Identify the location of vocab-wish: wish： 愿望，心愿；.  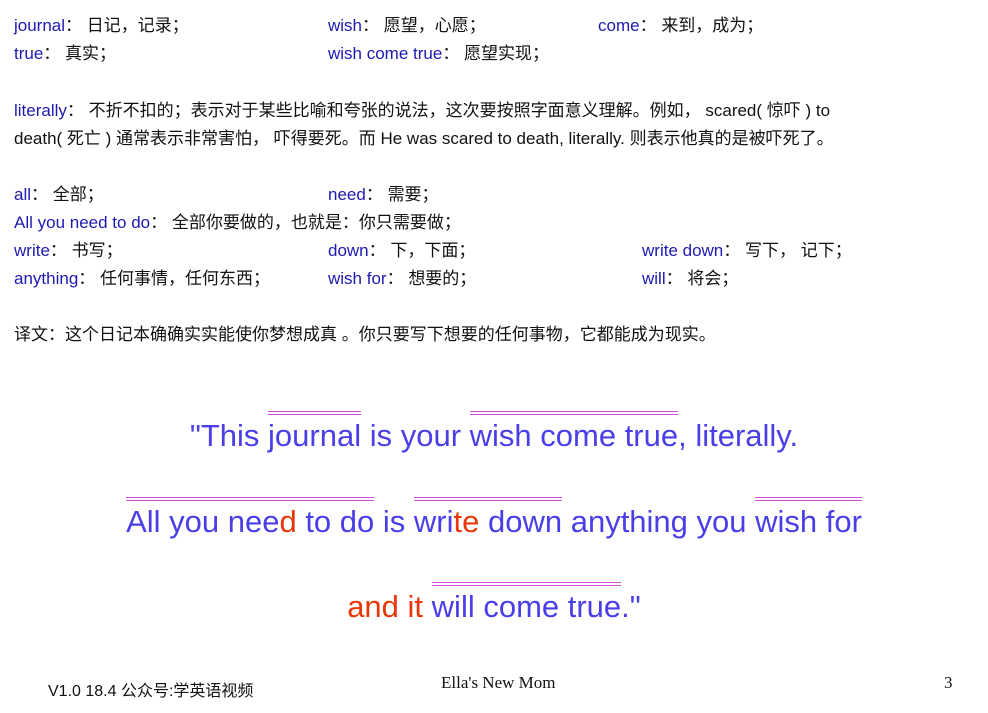
(407, 25).